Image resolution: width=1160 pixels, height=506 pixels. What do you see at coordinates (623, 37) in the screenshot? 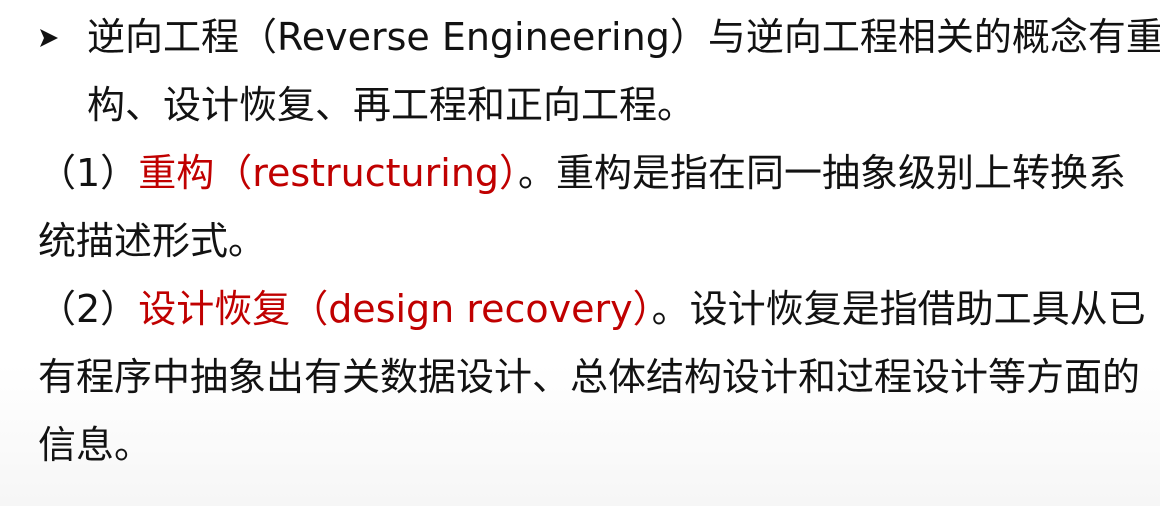
I see `intro-line-1: 逆向工程（Reverse Engineering）与逆向工程相关的概念有重` at bounding box center [623, 37].